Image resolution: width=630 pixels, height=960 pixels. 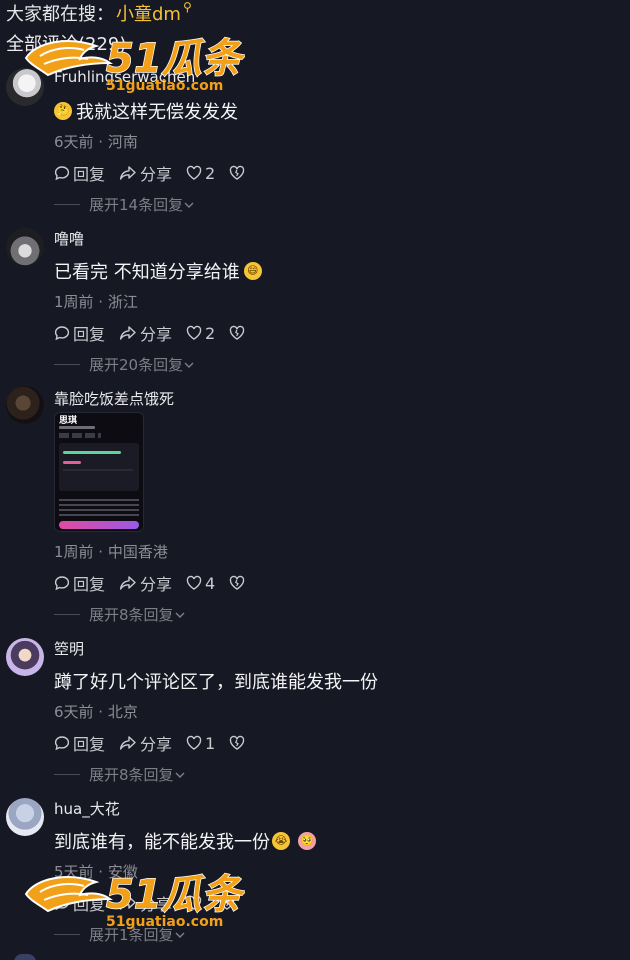 I want to click on search-icon: ⚲, so click(x=187, y=7).